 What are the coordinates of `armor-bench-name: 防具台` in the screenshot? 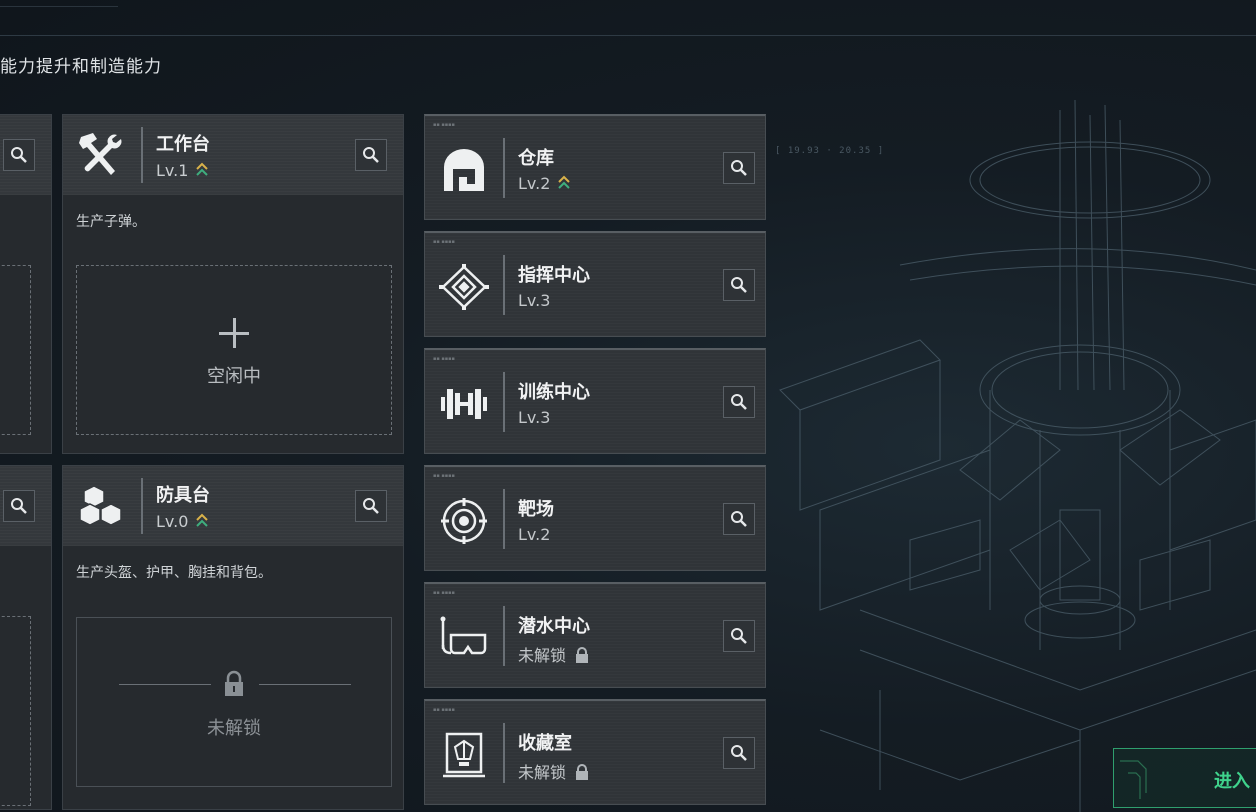 It's located at (183, 495).